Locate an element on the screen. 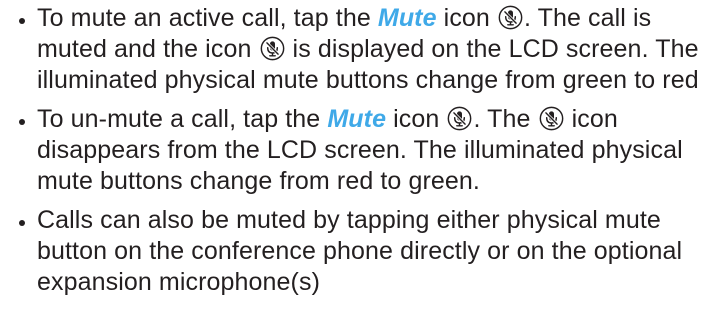 This screenshot has height=318, width=707. bullet-text: . The is located at coordinates (505, 119).